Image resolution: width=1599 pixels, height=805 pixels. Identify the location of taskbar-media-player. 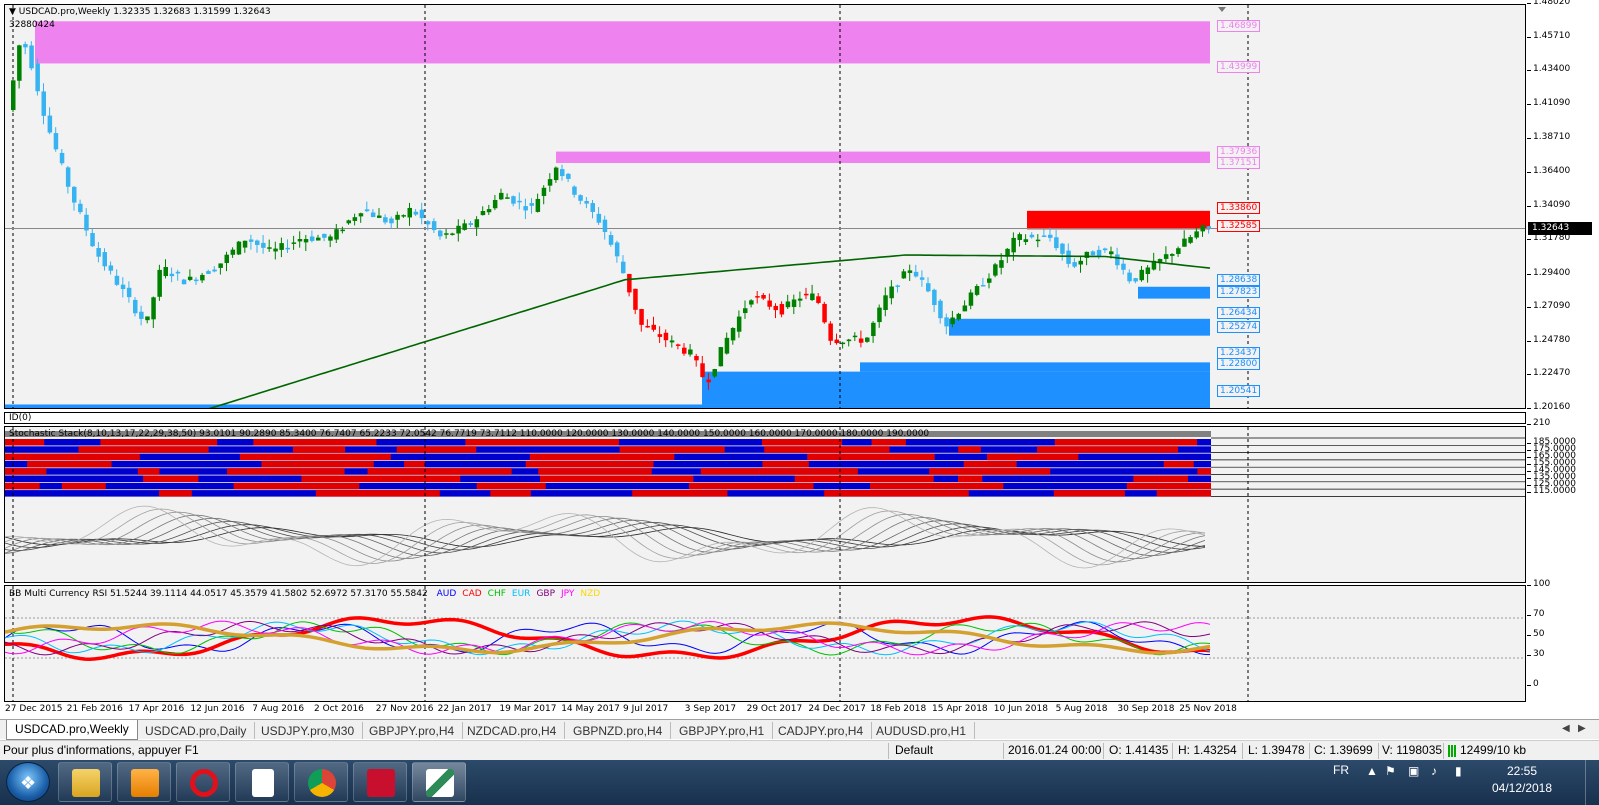
(144, 782).